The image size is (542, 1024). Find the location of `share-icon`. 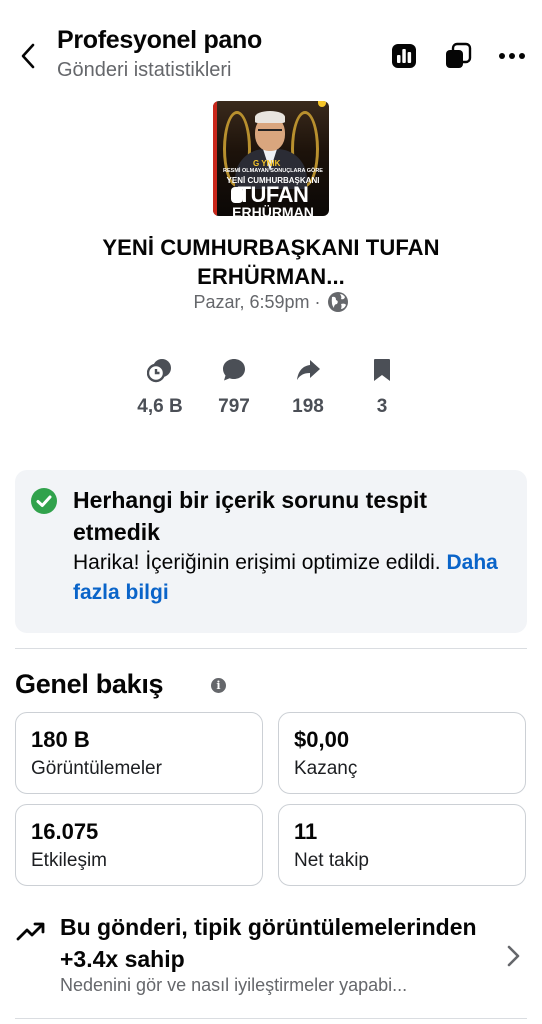

share-icon is located at coordinates (308, 370).